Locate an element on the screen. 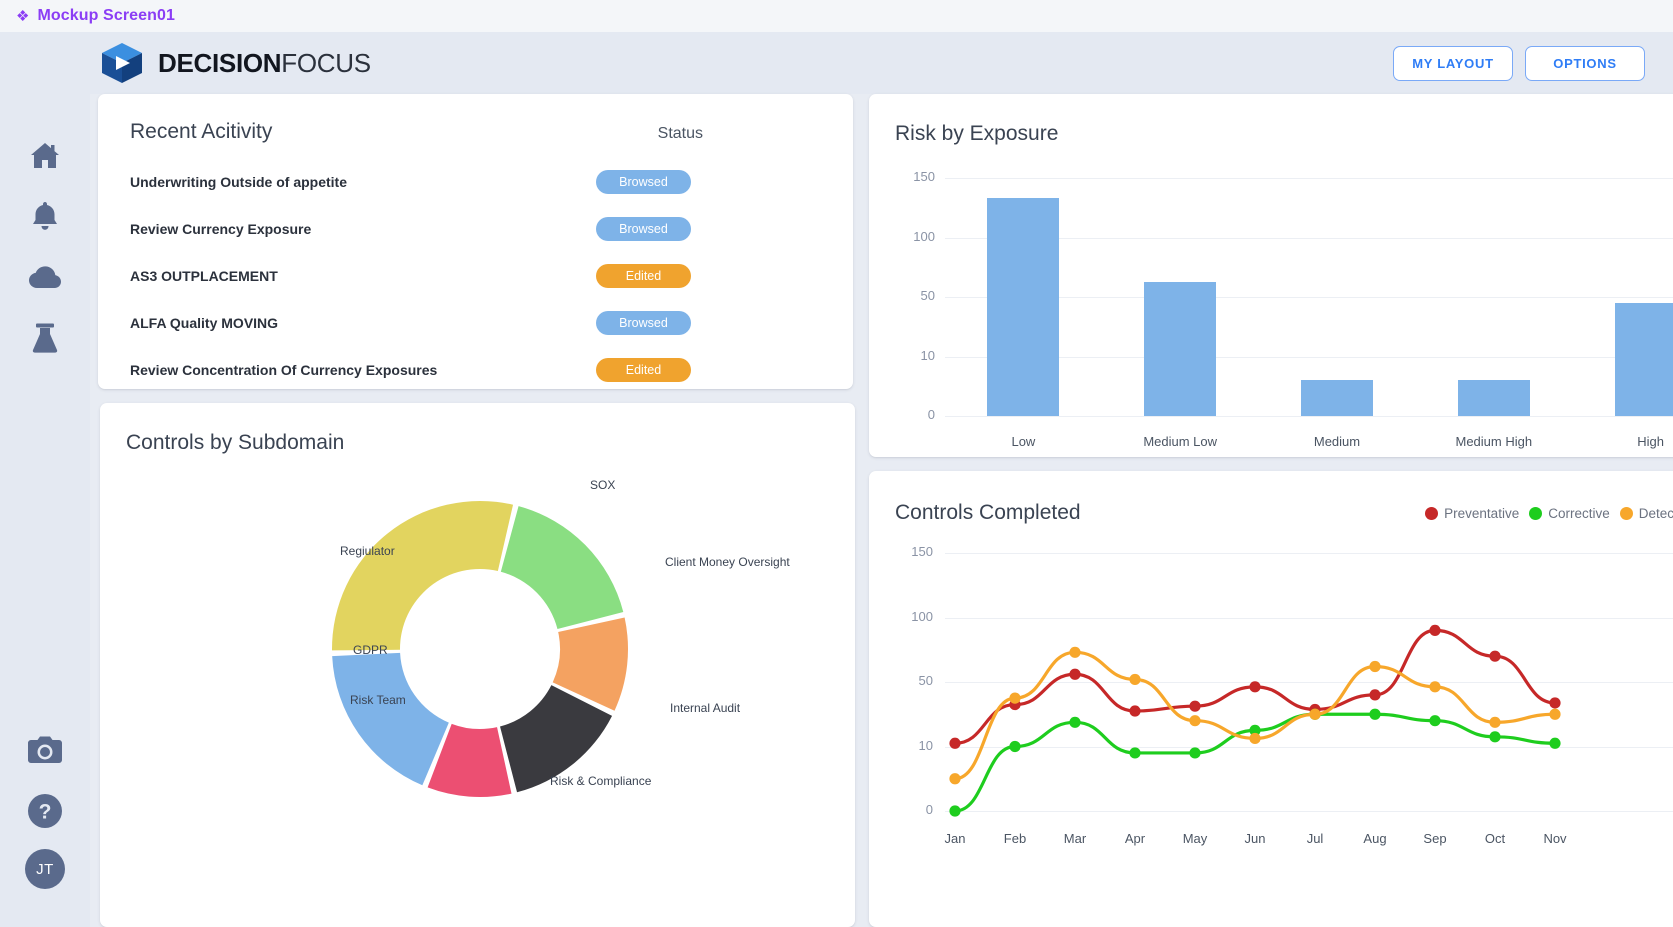 This screenshot has width=1673, height=927. mockup-title: Mockup Screen01 is located at coordinates (106, 15).